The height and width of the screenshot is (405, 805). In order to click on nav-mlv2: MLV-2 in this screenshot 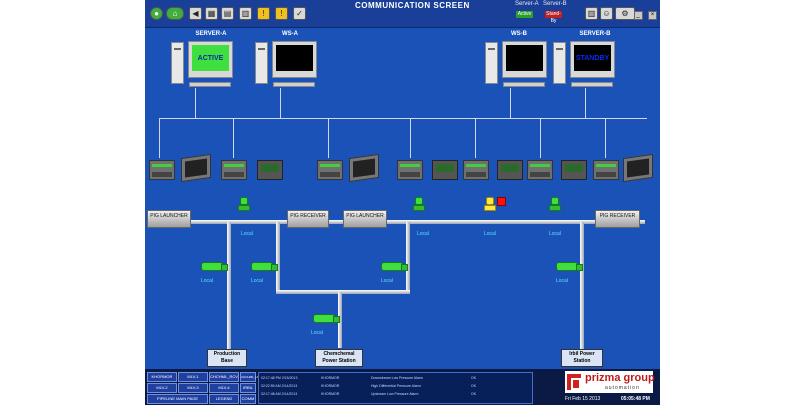, I will do `click(162, 388)`.